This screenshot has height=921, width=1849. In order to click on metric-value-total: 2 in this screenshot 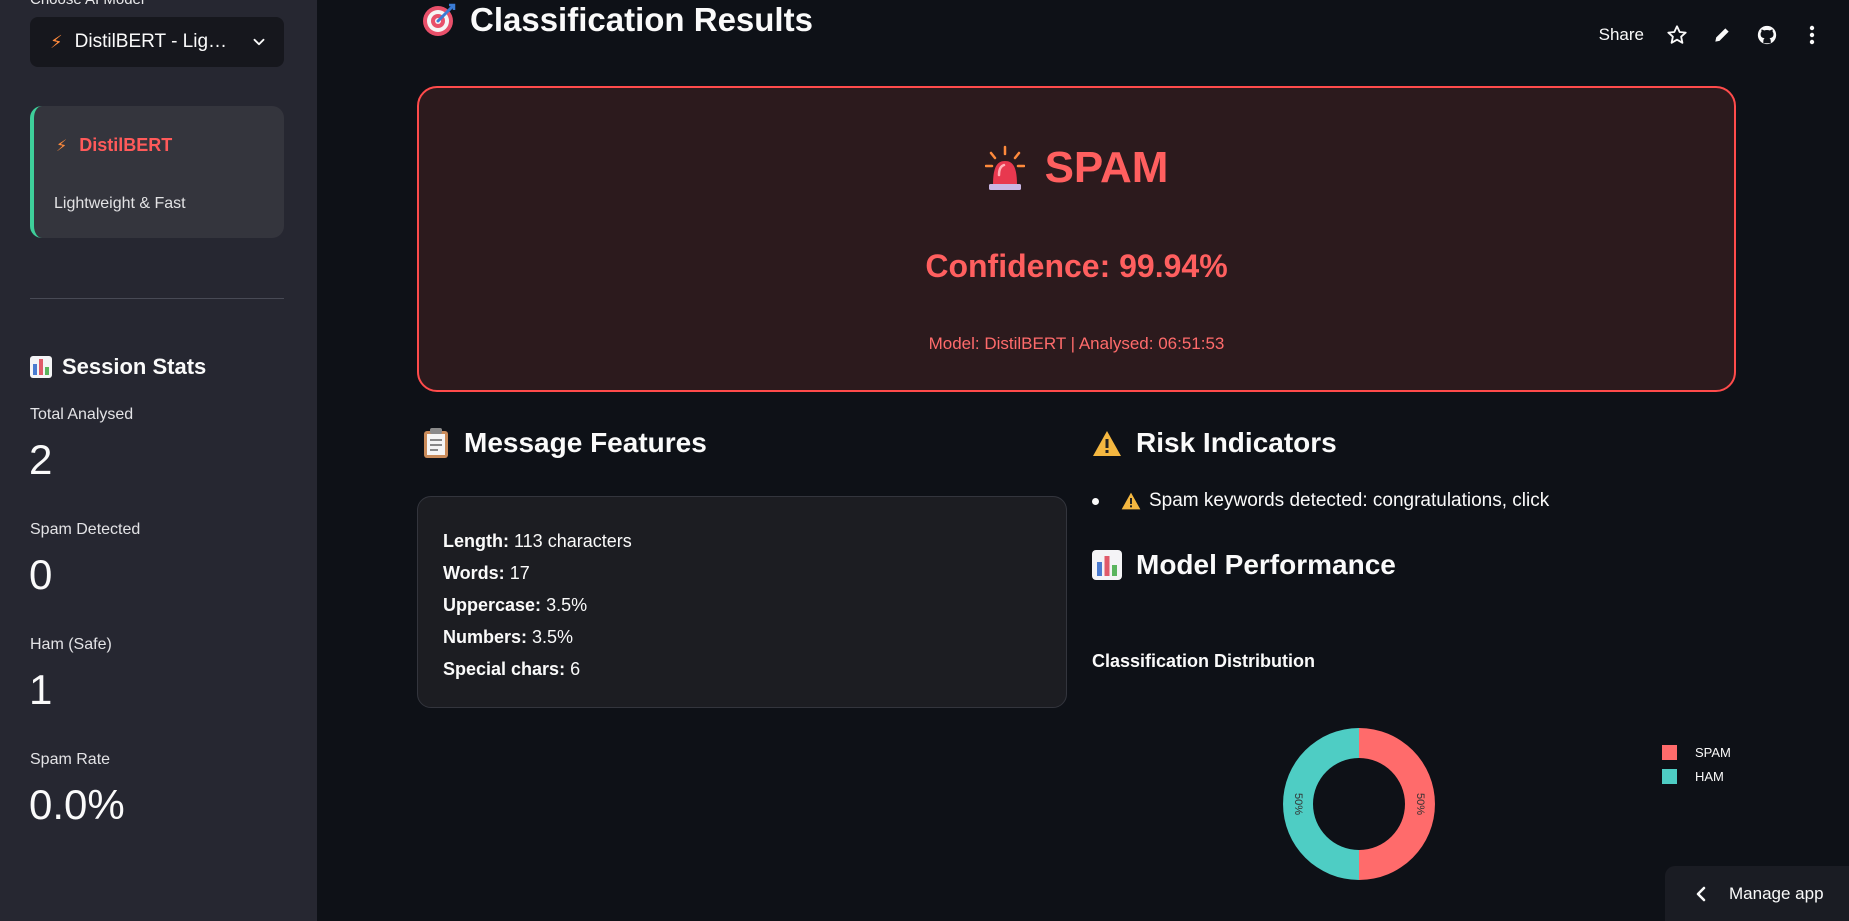, I will do `click(41, 459)`.